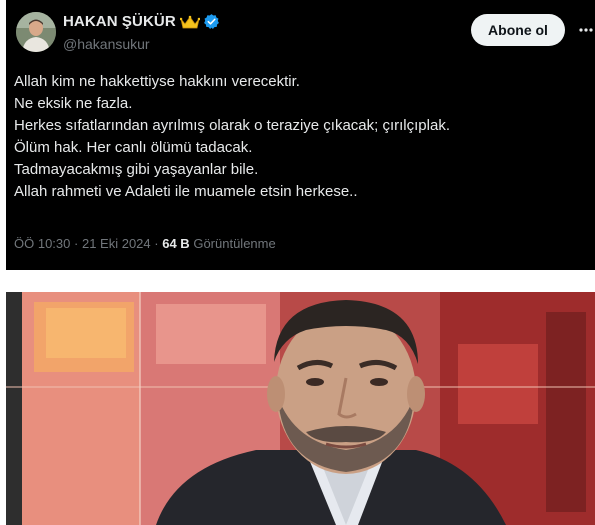 This screenshot has width=595, height=525. Describe the element at coordinates (73, 103) in the screenshot. I see `tweet-line: Ne eksik ne fazla.` at that location.